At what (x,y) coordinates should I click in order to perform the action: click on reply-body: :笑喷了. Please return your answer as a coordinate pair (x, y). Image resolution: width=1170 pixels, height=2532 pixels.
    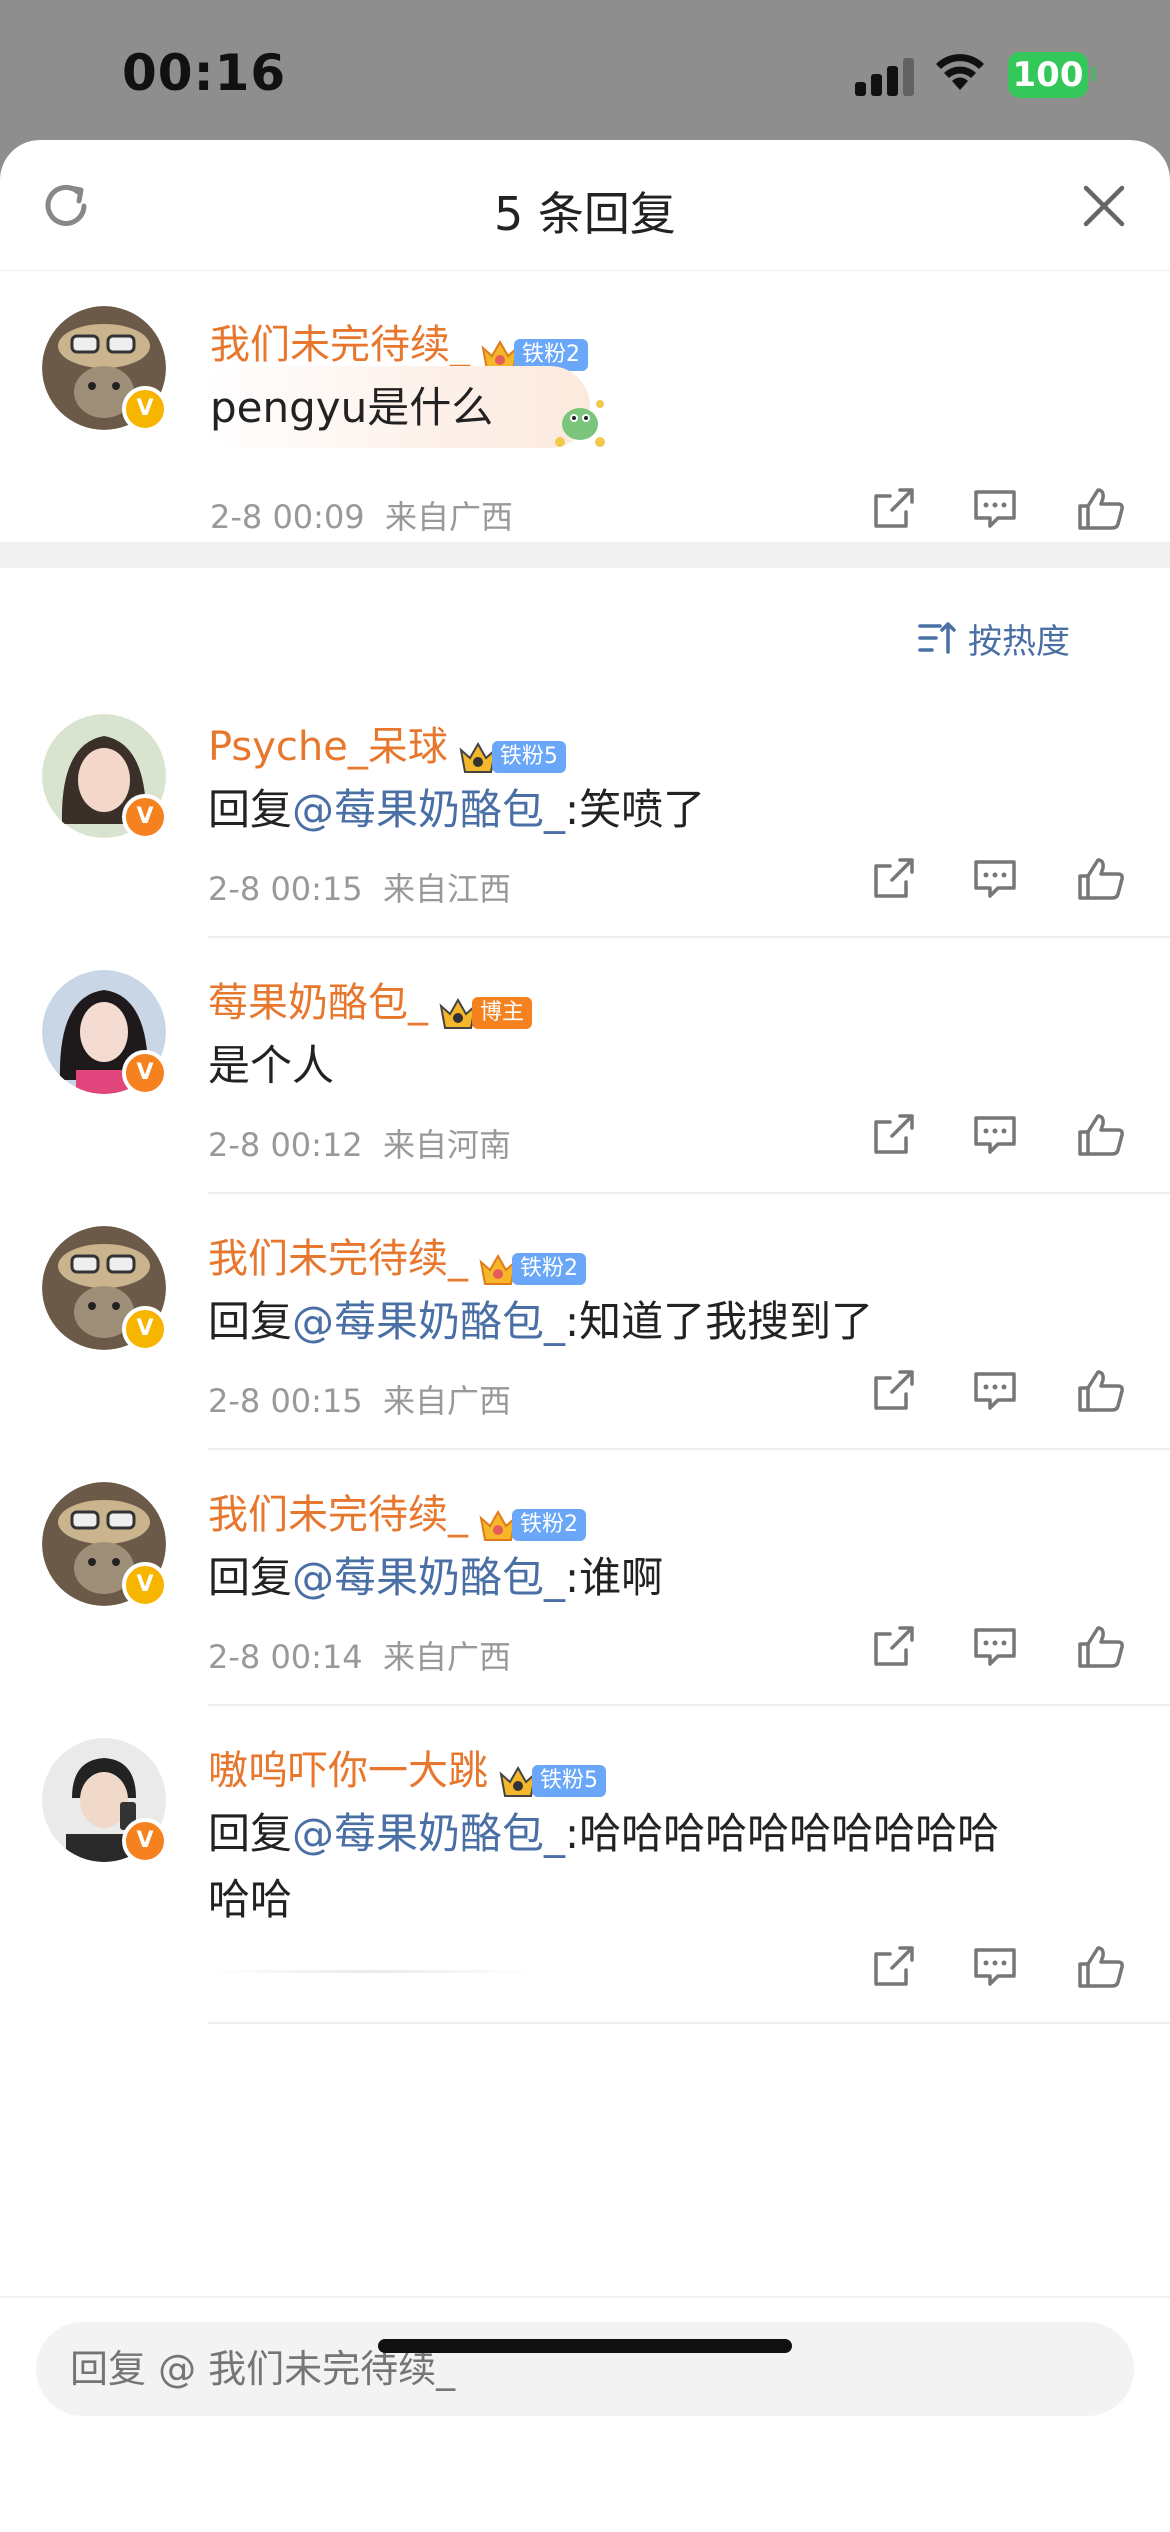
    Looking at the image, I should click on (635, 809).